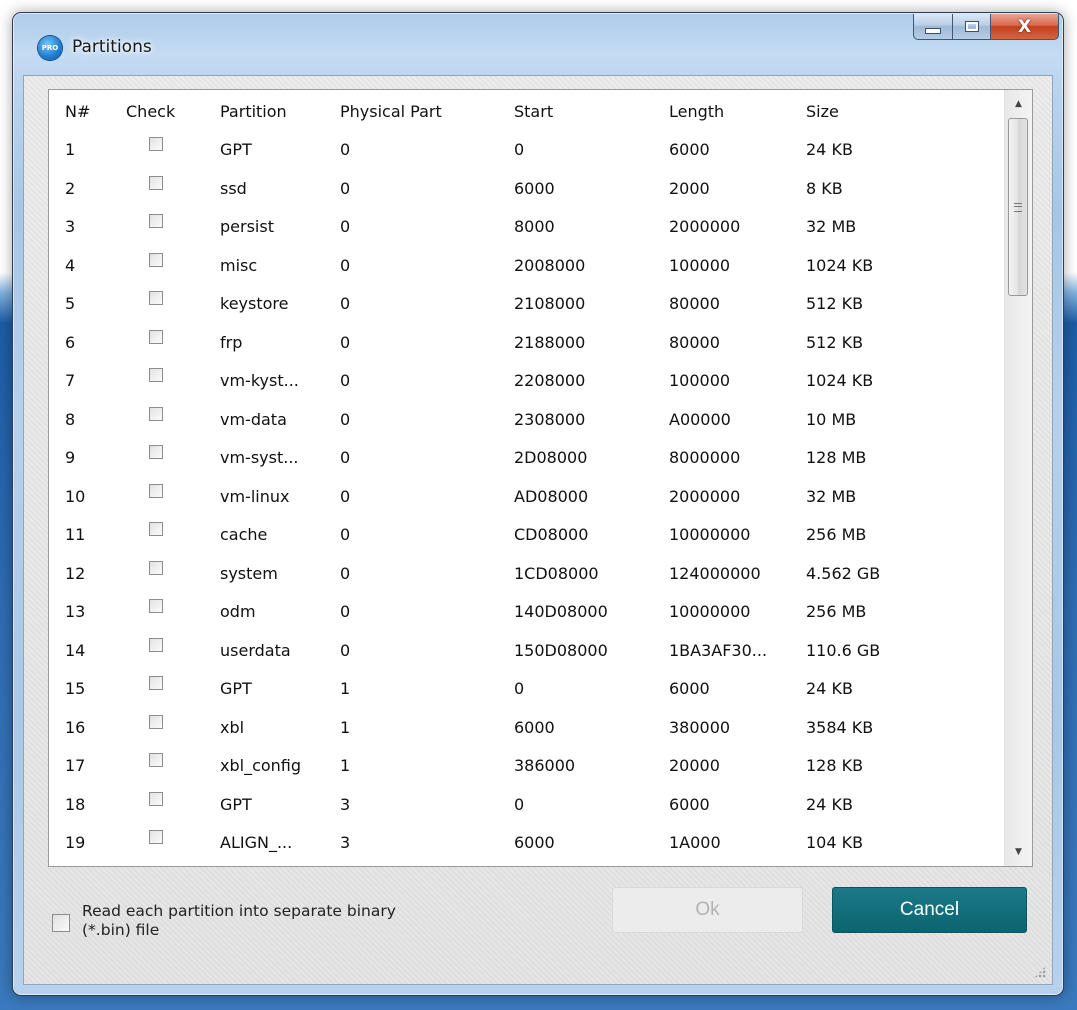 This screenshot has height=1010, width=1077. I want to click on row-partition: userdata, so click(255, 650).